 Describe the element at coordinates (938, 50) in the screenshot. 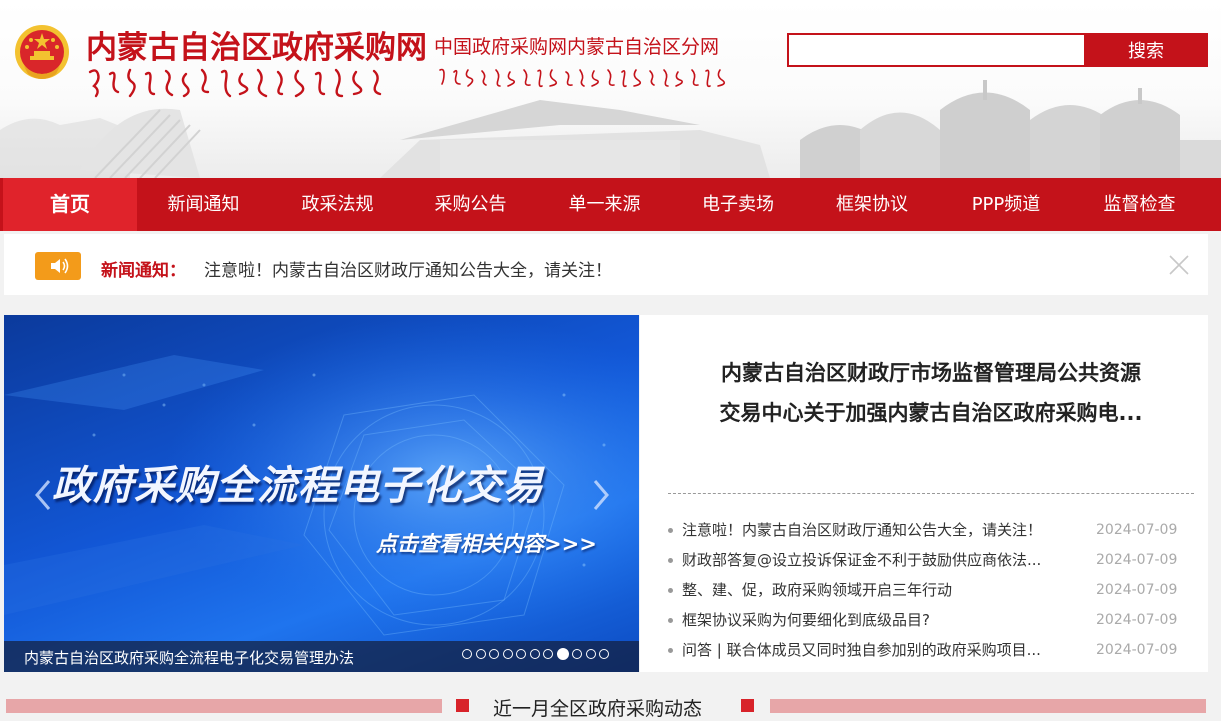

I see `search-input` at that location.